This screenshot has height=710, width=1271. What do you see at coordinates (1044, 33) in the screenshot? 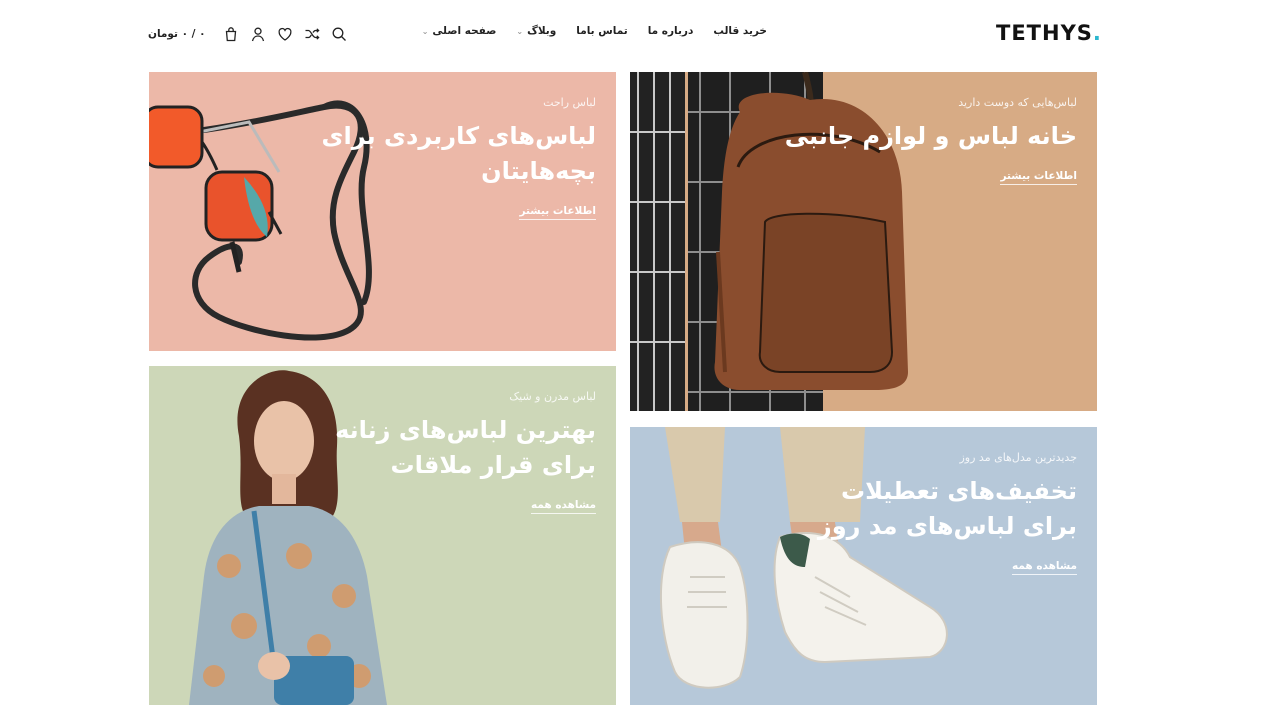
I see `logo-text: TETHYS` at bounding box center [1044, 33].